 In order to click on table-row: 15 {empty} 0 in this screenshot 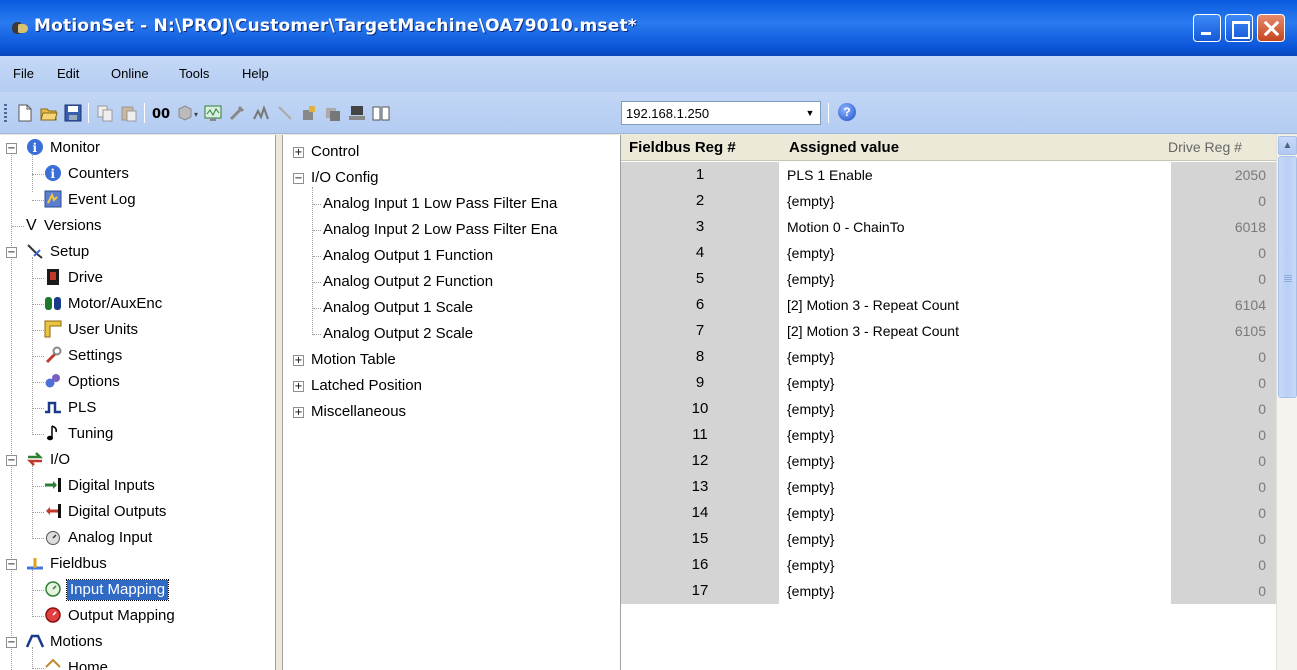, I will do `click(948, 539)`.